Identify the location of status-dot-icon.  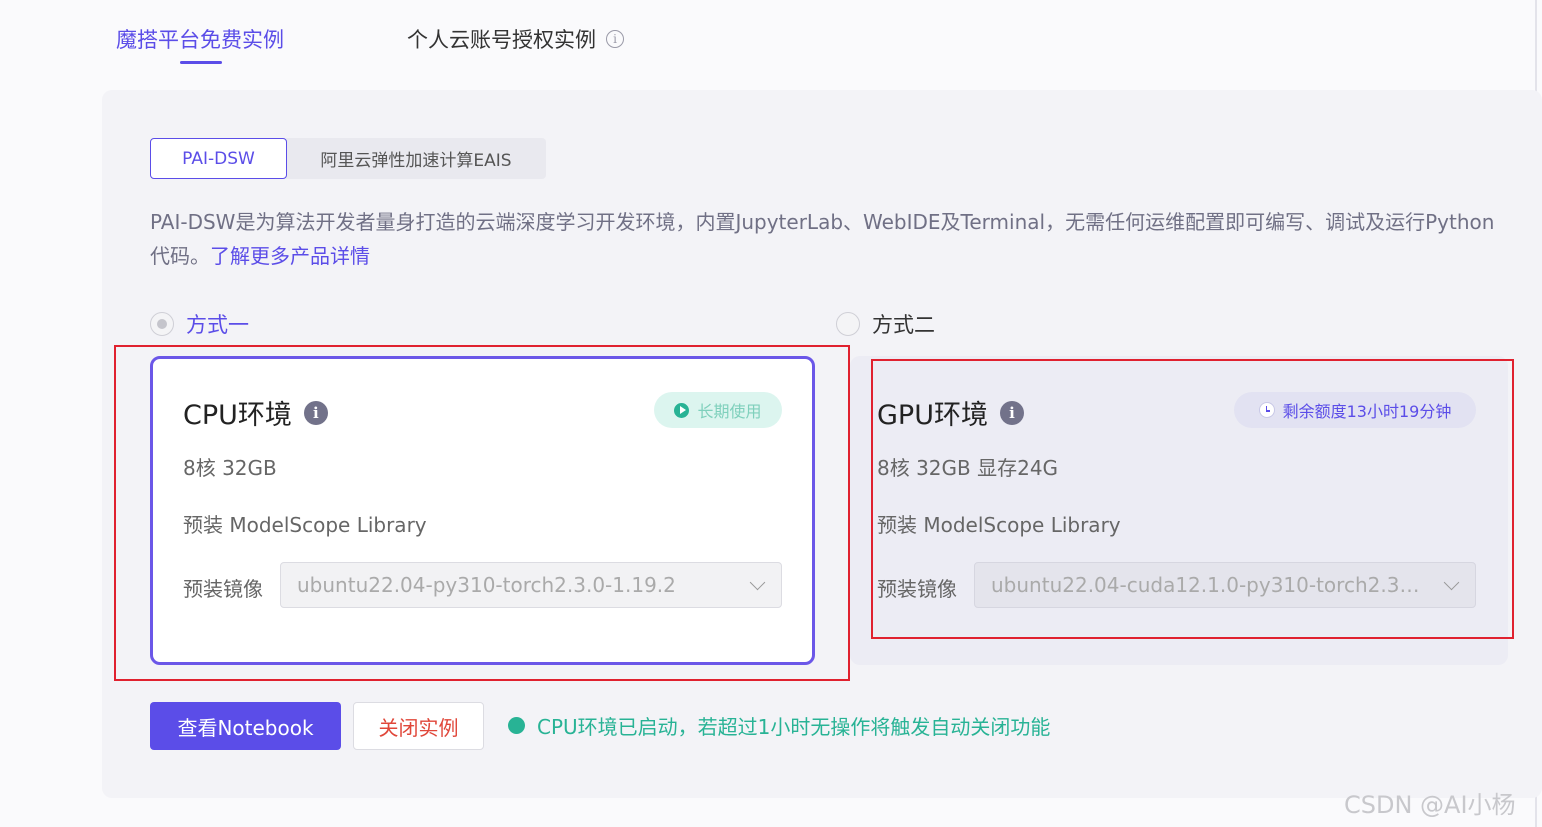
(516, 725).